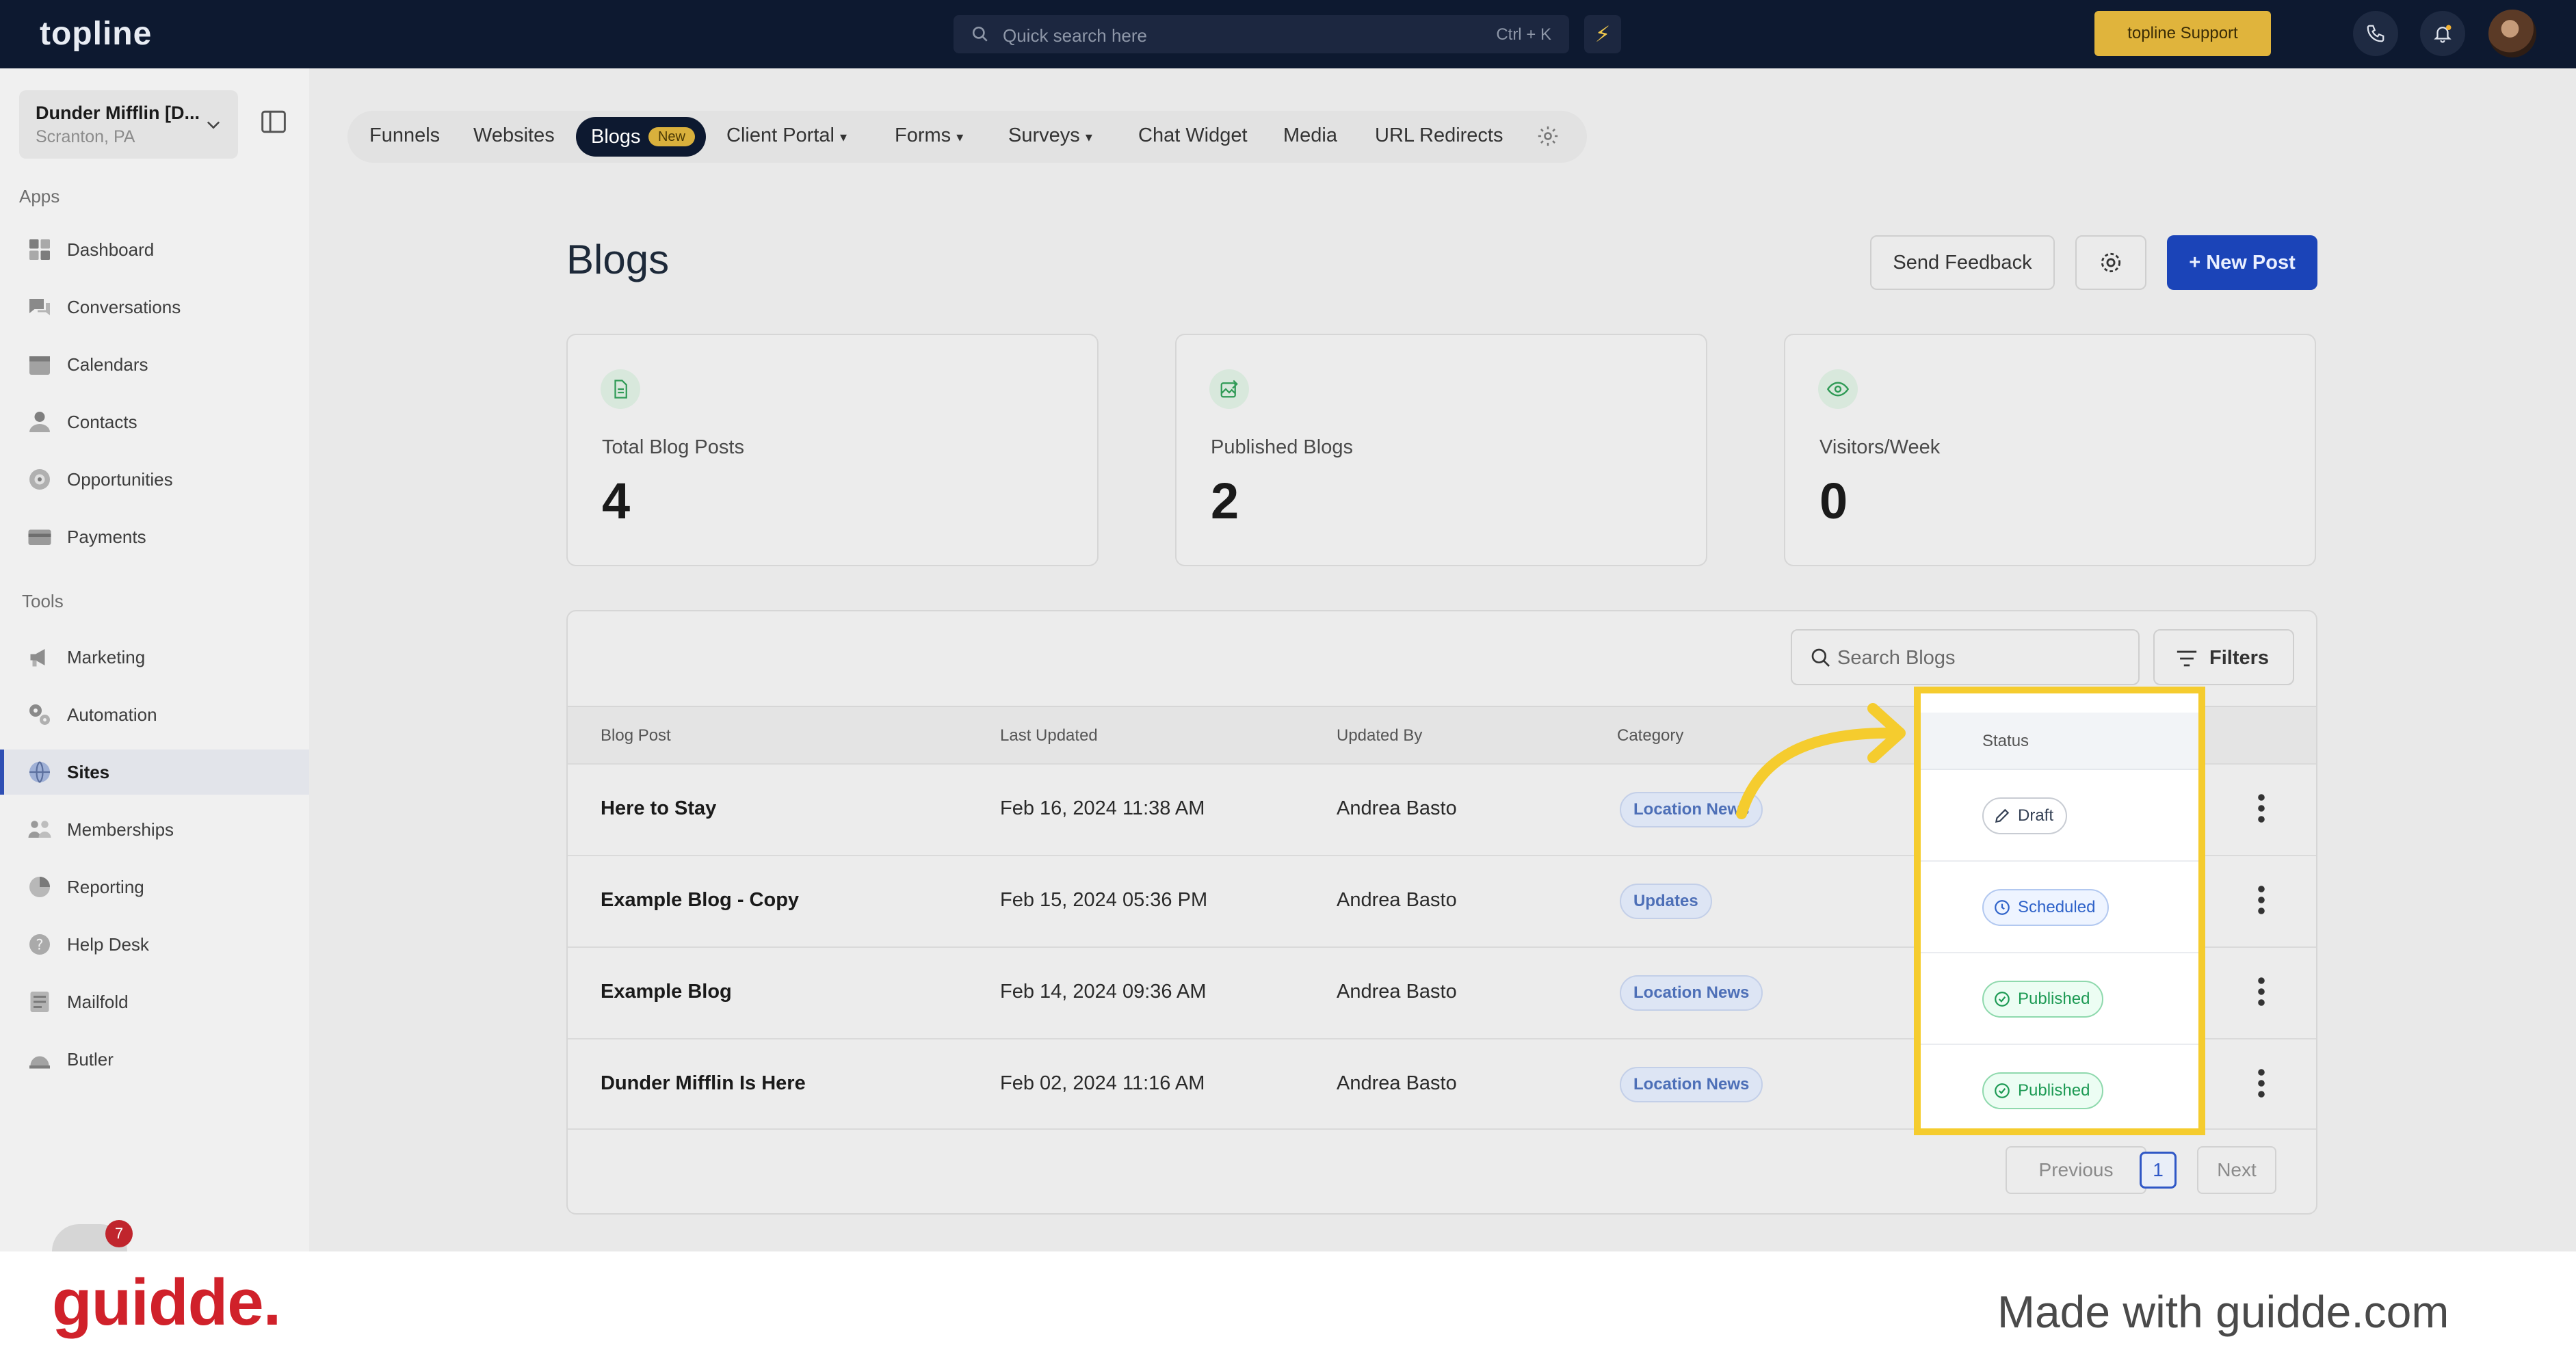 The image size is (2576, 1365). Describe the element at coordinates (1548, 136) in the screenshot. I see `gear-icon` at that location.